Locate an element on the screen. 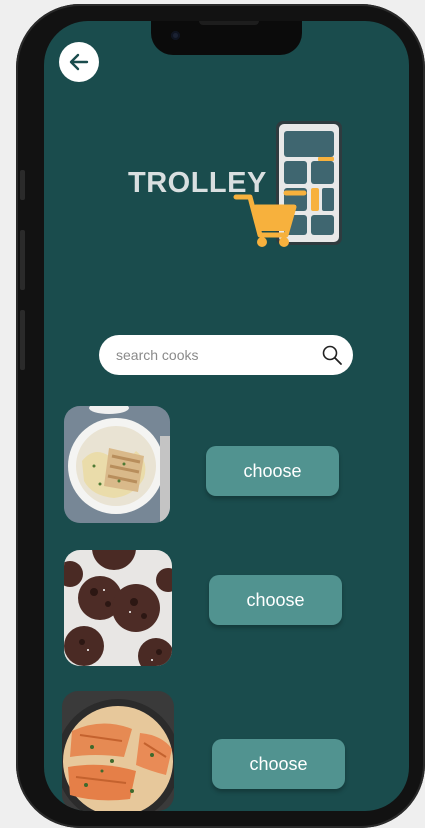 This screenshot has width=425, height=828. logo-wordmark: TROLLEY is located at coordinates (197, 183).